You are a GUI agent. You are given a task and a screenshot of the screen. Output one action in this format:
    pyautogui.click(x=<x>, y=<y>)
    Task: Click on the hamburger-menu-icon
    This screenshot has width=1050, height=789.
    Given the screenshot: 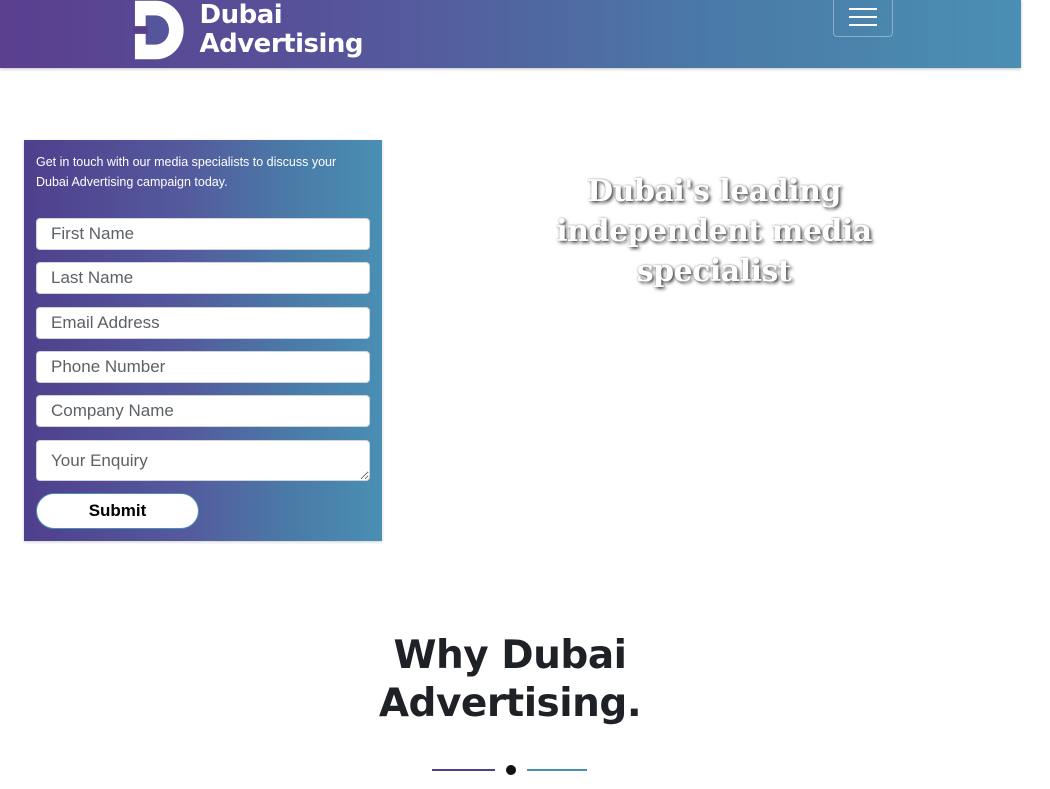 What is the action you would take?
    pyautogui.click(x=863, y=16)
    